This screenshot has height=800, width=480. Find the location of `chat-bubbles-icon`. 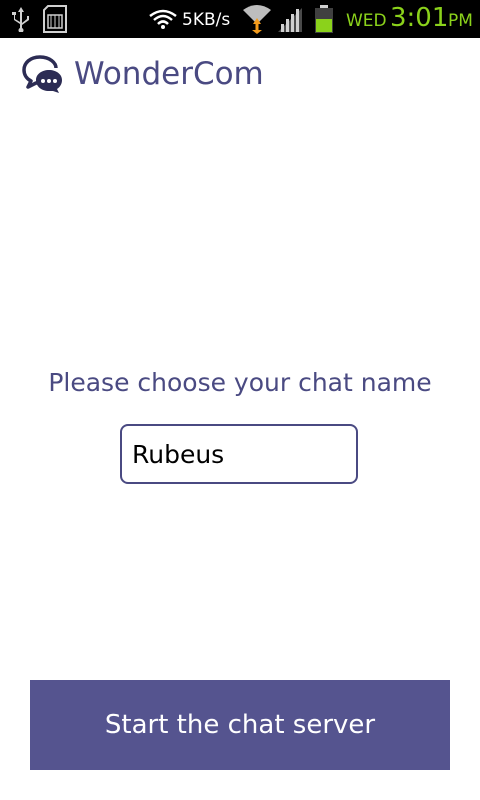

chat-bubbles-icon is located at coordinates (42, 74).